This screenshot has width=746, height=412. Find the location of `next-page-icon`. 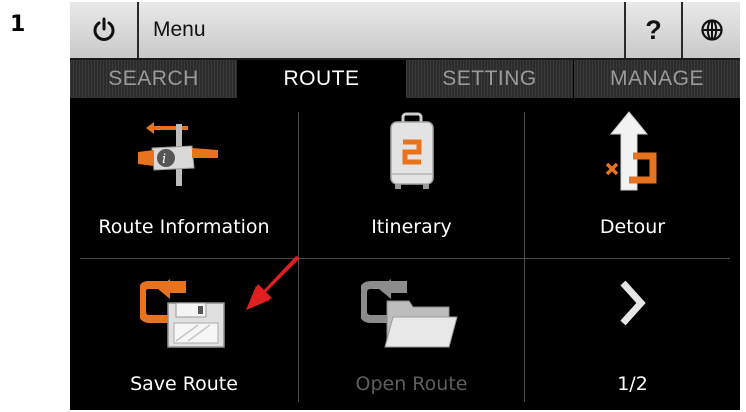

next-page-icon is located at coordinates (633, 303).